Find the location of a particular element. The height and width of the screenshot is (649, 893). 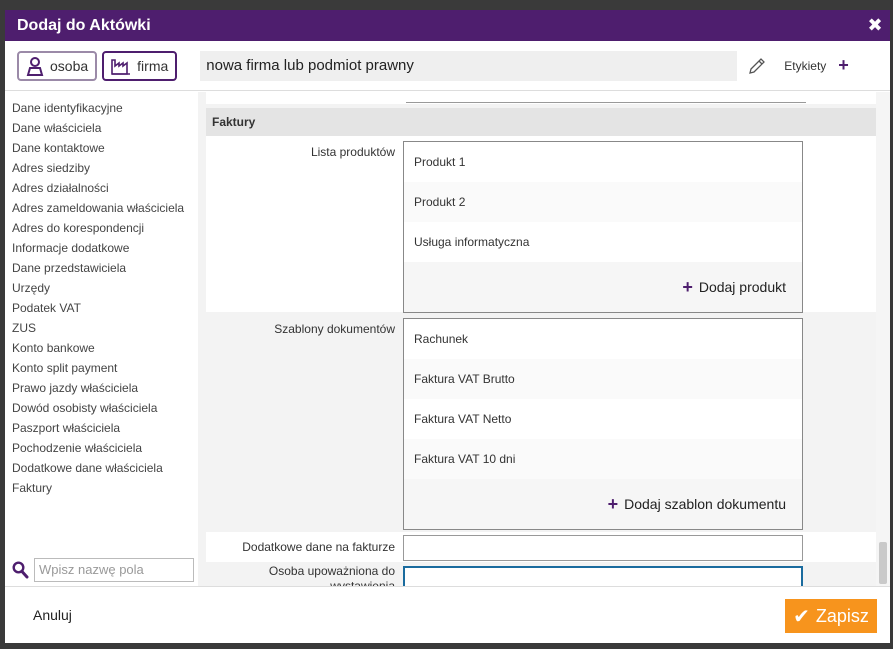

add-product-label: Dodaj produkt is located at coordinates (742, 287).